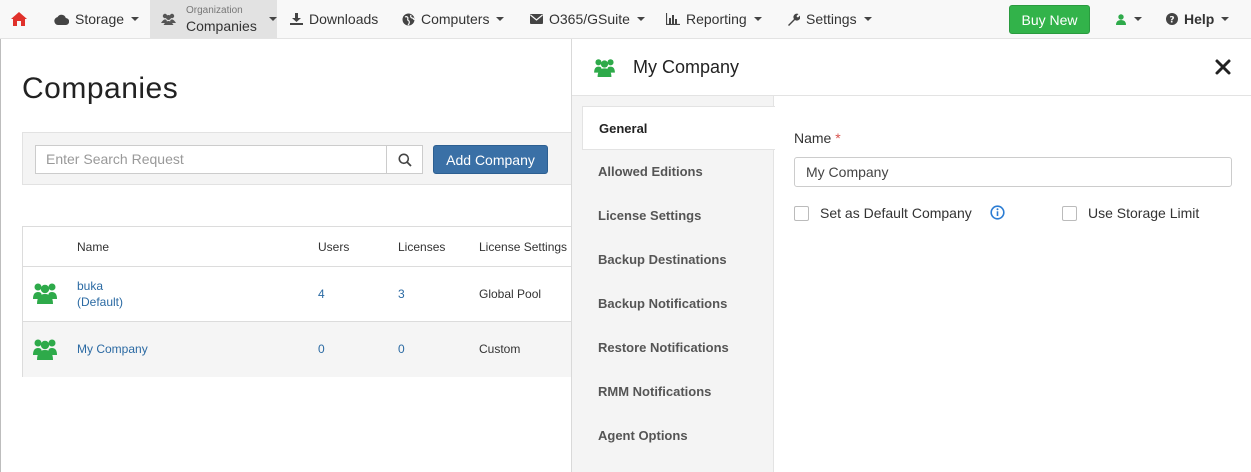 The width and height of the screenshot is (1251, 472). I want to click on users-count-link: 4, so click(321, 294).